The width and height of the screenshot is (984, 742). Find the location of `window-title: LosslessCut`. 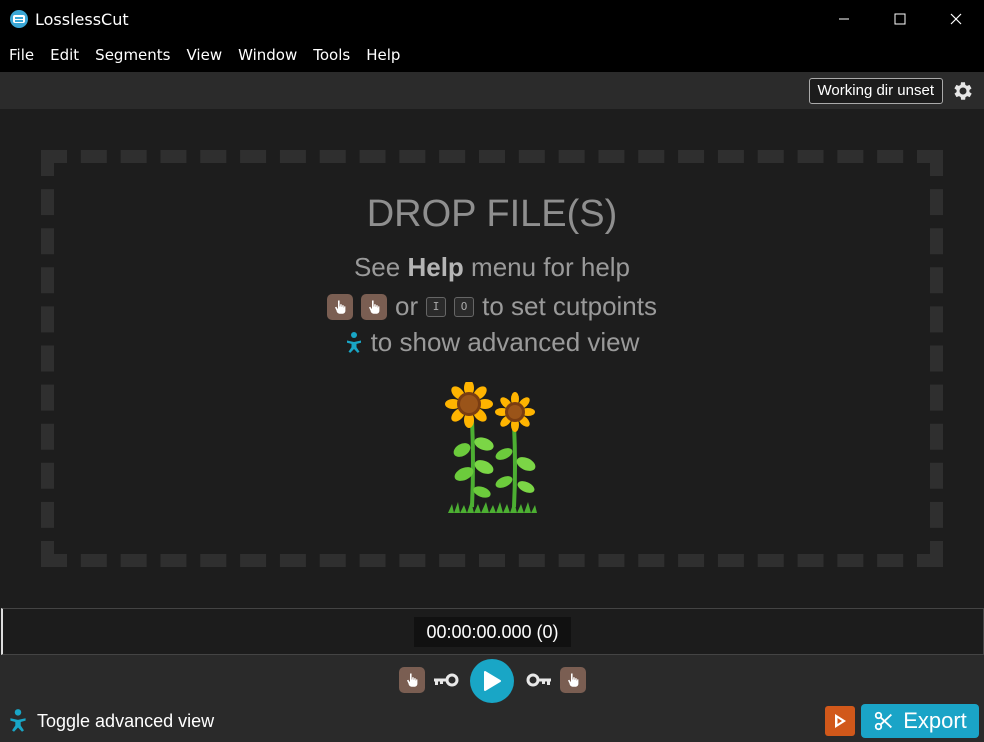

window-title: LosslessCut is located at coordinates (82, 19).